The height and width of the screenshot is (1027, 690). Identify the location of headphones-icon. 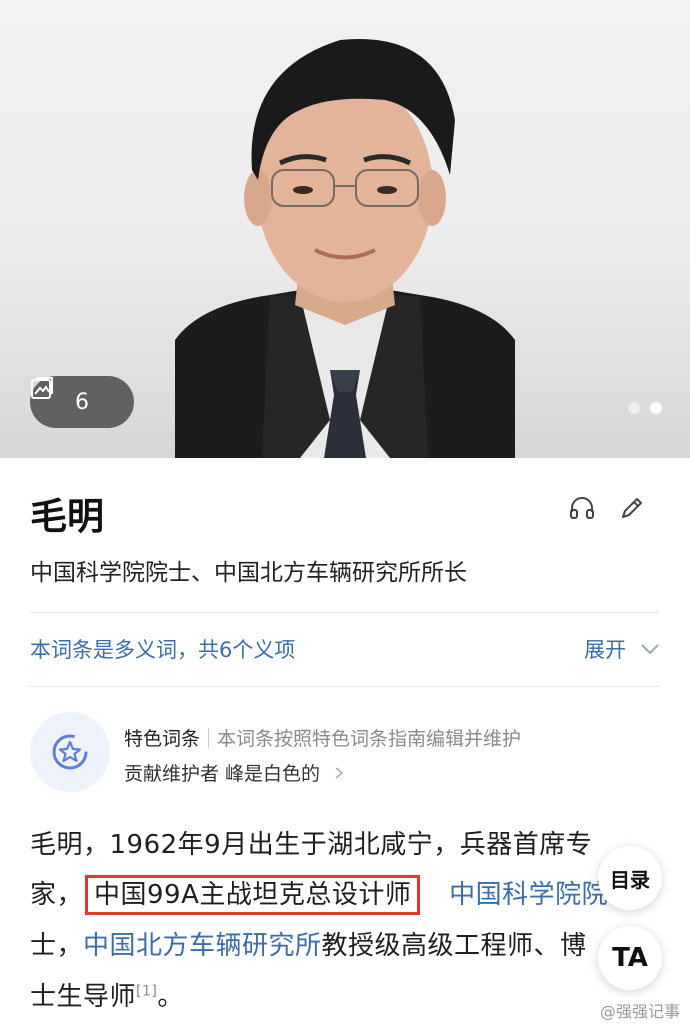
(582, 508).